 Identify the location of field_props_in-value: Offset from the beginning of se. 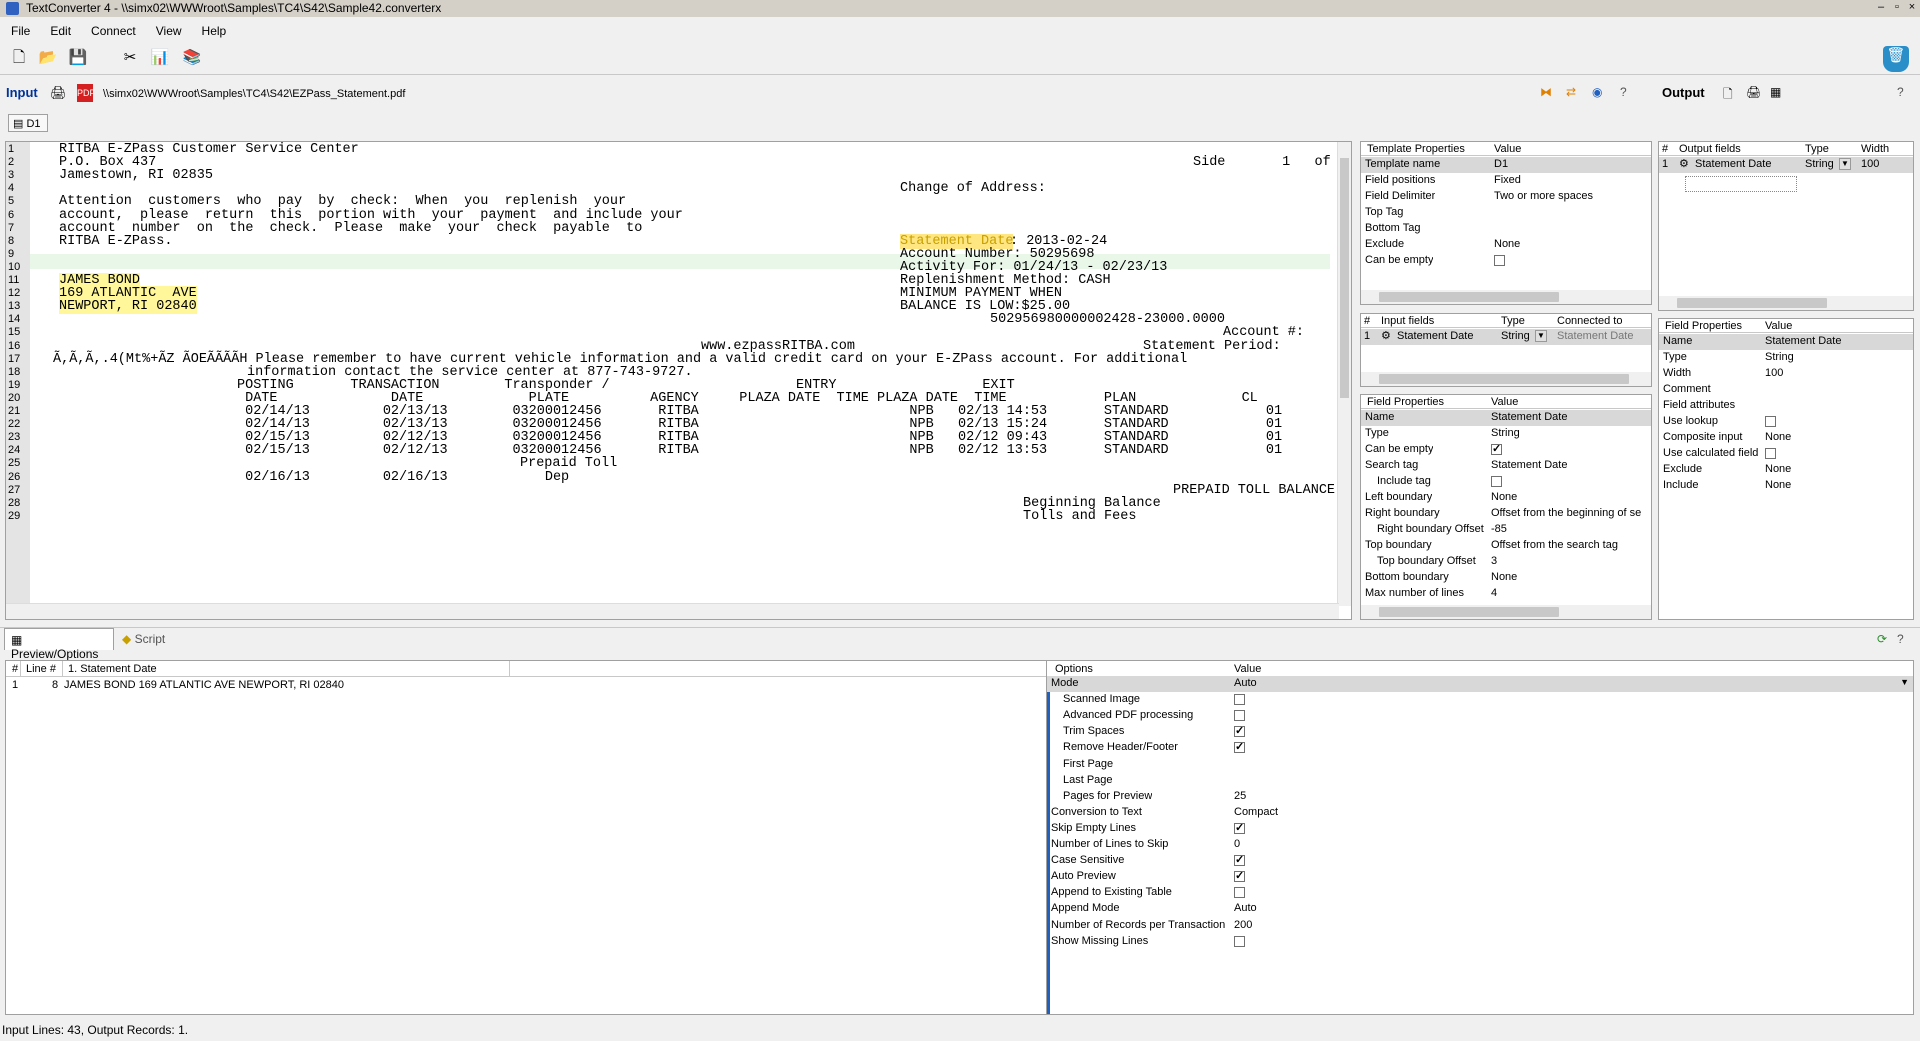
(1566, 513).